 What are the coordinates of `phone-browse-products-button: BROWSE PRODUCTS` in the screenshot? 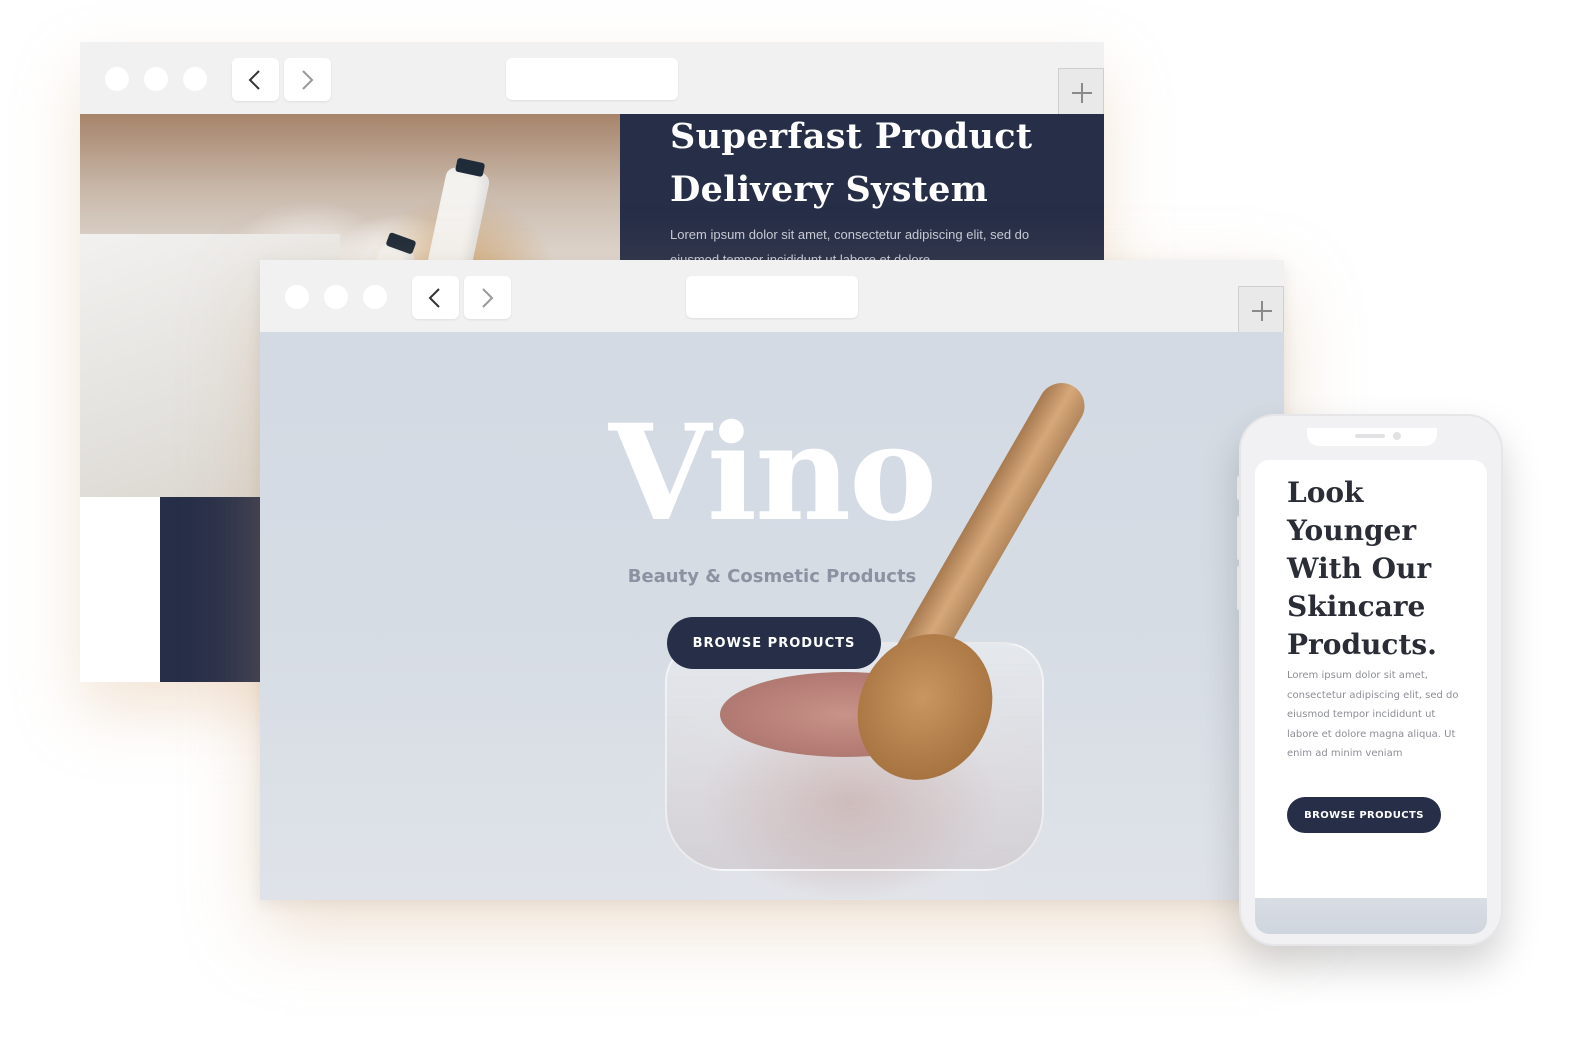 It's located at (1364, 815).